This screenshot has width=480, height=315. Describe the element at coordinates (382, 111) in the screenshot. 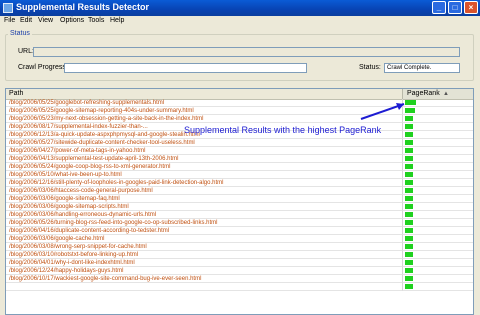

I see `arrow-icon` at that location.